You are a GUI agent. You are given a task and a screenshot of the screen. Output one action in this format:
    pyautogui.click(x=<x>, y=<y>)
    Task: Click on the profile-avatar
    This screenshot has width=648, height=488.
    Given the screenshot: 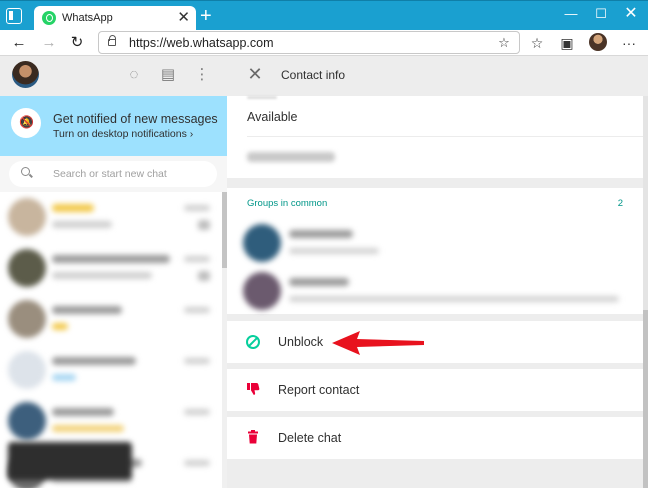 What is the action you would take?
    pyautogui.click(x=598, y=42)
    